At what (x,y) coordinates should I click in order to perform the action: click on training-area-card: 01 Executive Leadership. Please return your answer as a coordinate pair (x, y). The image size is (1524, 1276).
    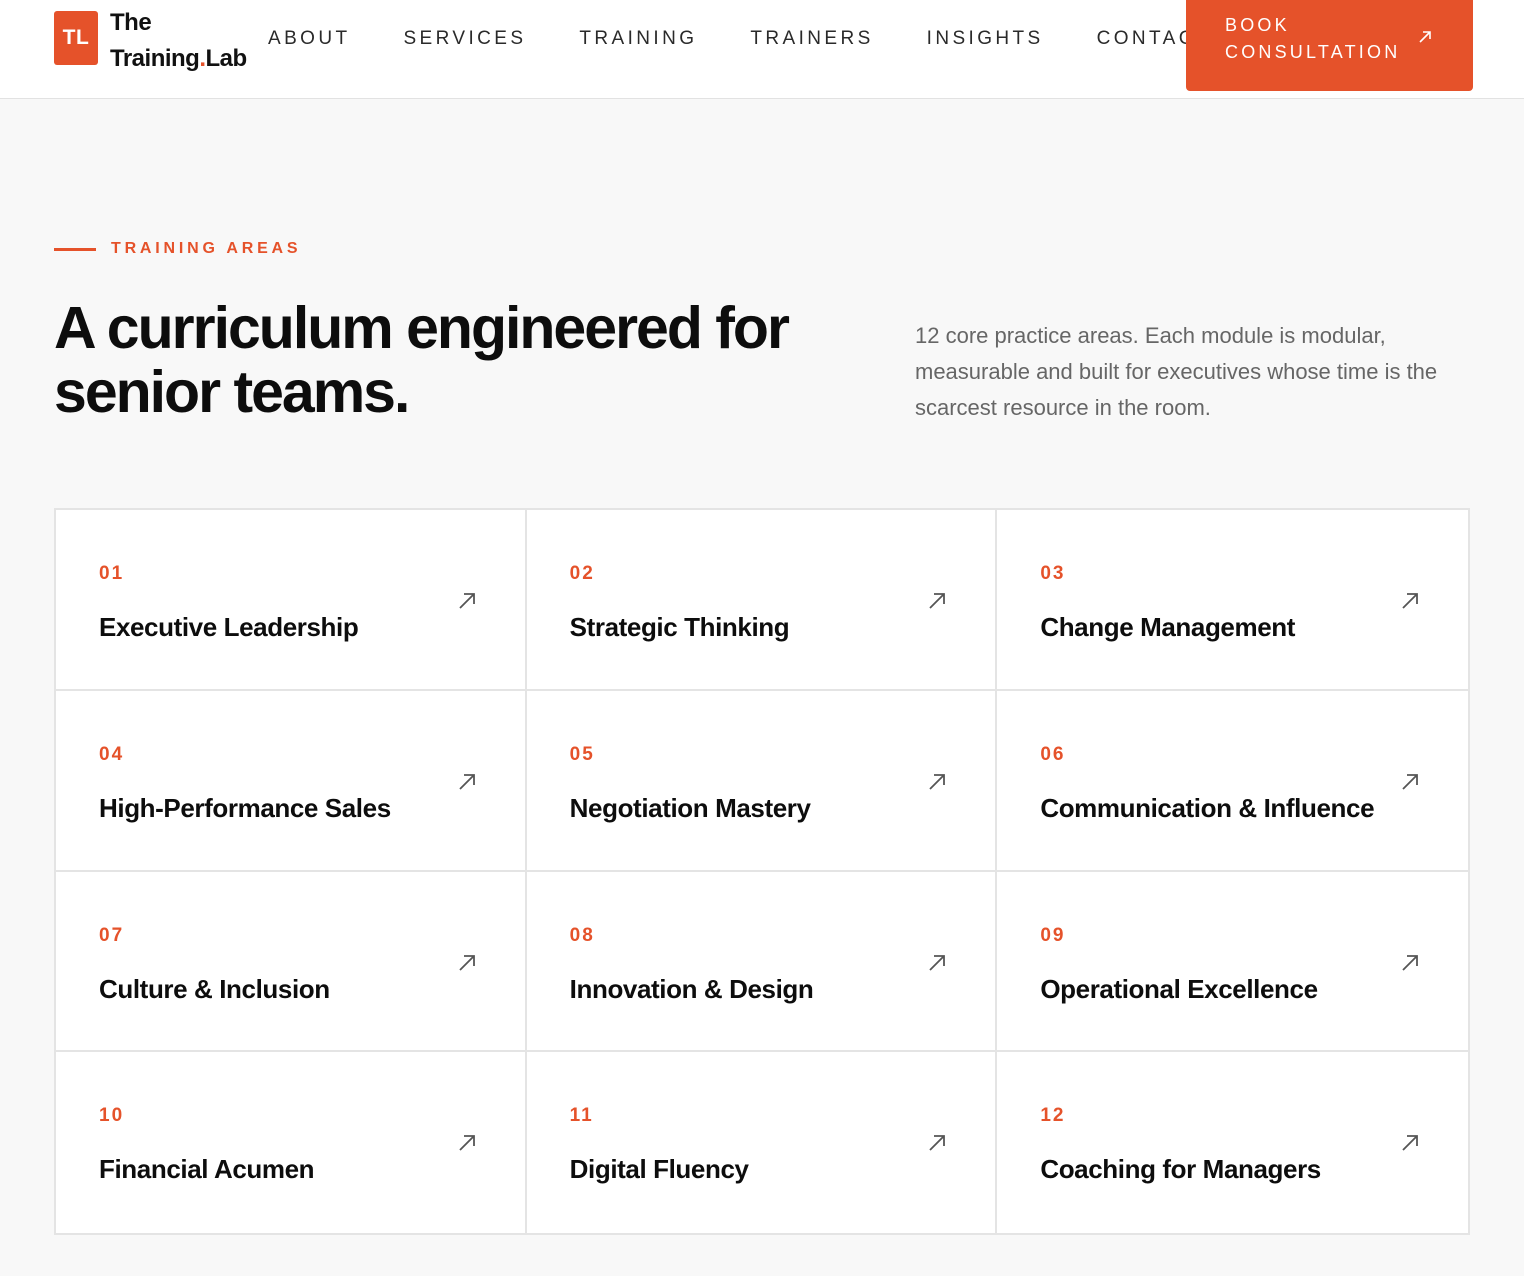
    Looking at the image, I should click on (291, 600).